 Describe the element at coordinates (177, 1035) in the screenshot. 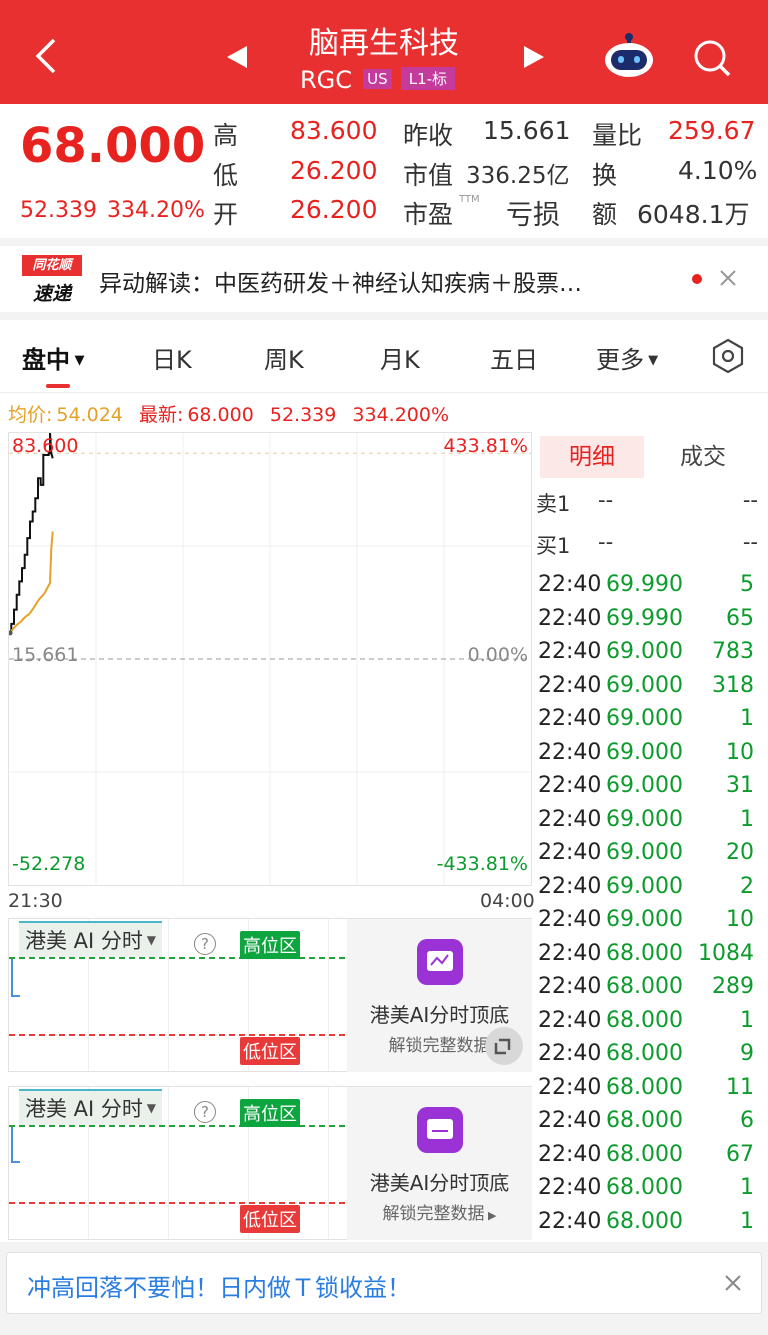

I see `low-zone-line` at that location.